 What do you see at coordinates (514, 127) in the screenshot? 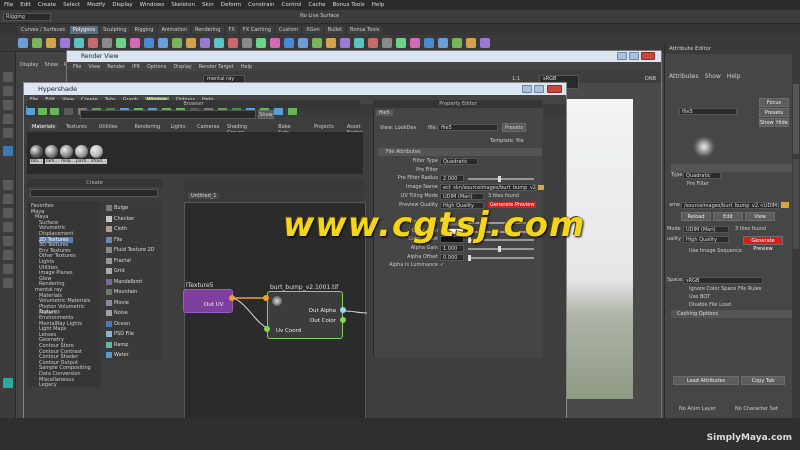
I see `pe-presets-button: Presets` at bounding box center [514, 127].